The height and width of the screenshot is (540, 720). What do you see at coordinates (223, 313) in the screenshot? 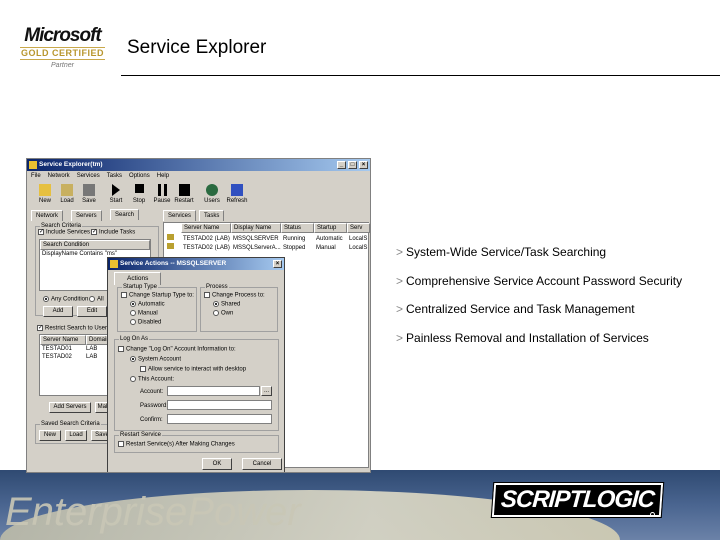
I see `own-radio: Own` at bounding box center [223, 313].